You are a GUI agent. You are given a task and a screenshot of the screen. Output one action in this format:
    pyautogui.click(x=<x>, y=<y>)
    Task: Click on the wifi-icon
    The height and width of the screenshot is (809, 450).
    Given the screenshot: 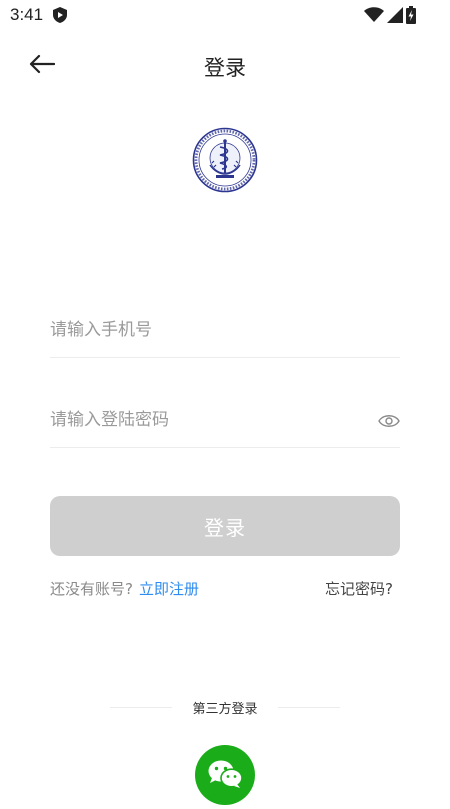 What is the action you would take?
    pyautogui.click(x=374, y=17)
    